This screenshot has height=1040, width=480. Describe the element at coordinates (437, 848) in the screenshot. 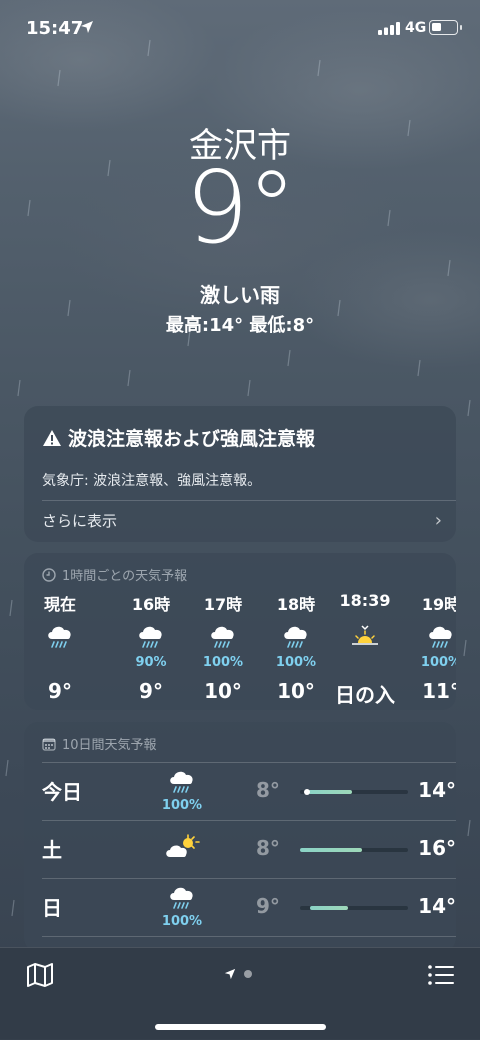

I see `day-high: 16°` at that location.